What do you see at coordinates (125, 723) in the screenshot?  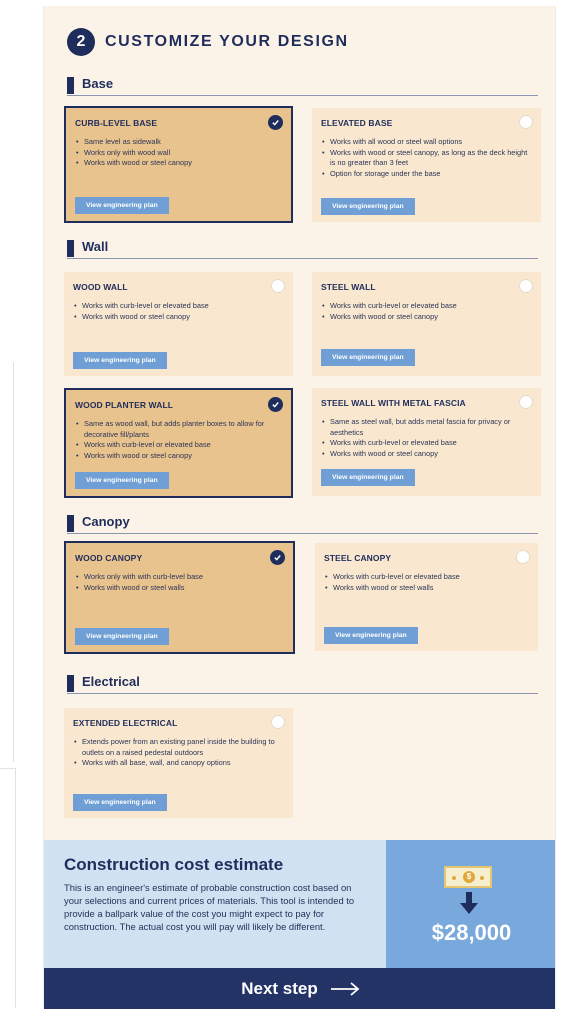 I see `option-title: EXTENDED ELECTRICAL` at bounding box center [125, 723].